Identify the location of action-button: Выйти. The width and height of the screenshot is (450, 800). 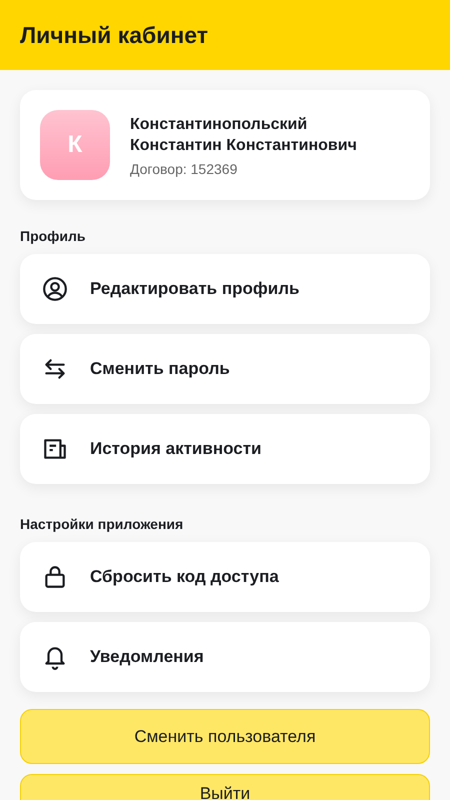
(225, 787).